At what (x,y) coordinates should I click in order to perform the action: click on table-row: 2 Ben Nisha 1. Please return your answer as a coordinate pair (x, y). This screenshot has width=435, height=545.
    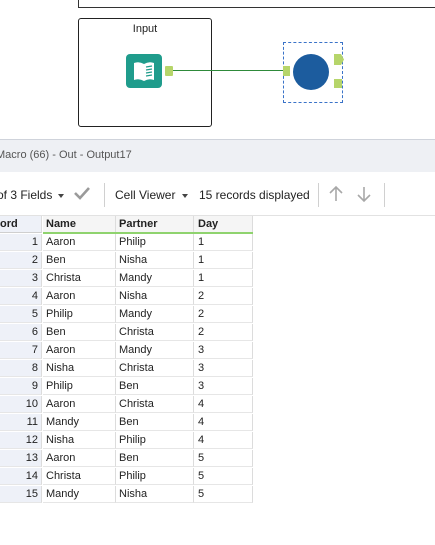
    Looking at the image, I should click on (126, 261).